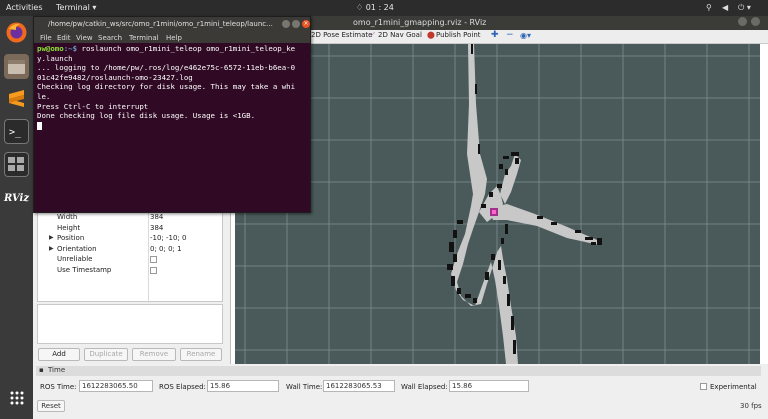 This screenshot has width=768, height=419. Describe the element at coordinates (341, 35) in the screenshot. I see `pose-estimate-tool: 2D Pose Estimate` at that location.